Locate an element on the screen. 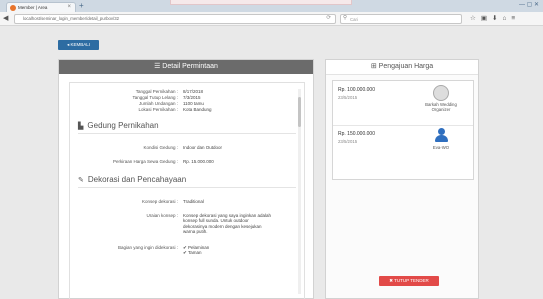 This screenshot has height=299, width=543. download-icon: ⬇ is located at coordinates (497, 18).